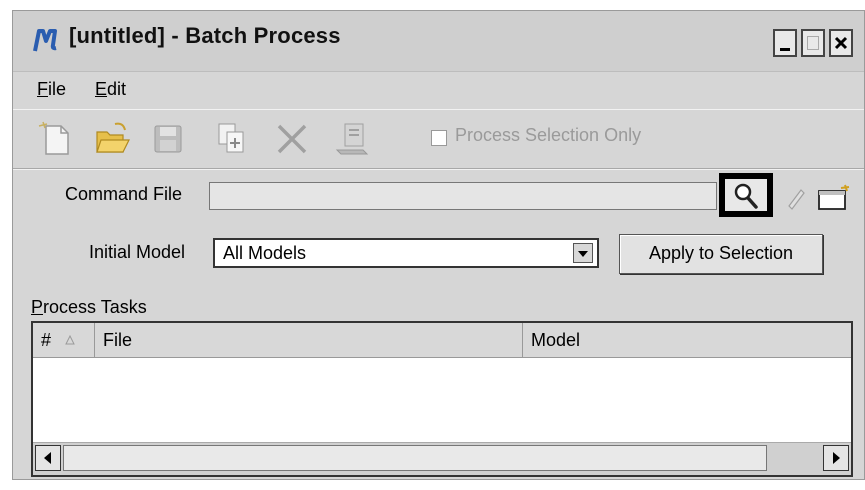 The image size is (865, 490). I want to click on column-header-file: File, so click(309, 340).